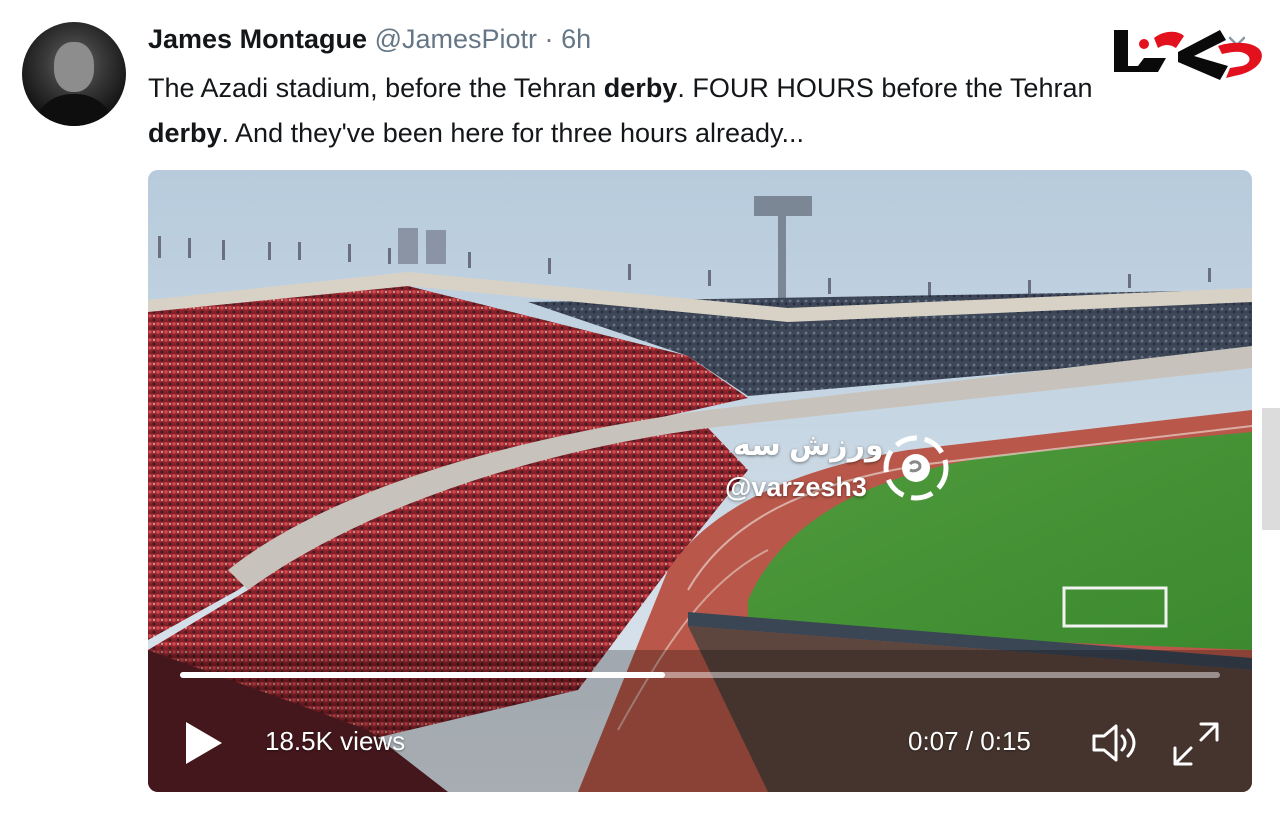  I want to click on view-count: 18.5K views, so click(335, 741).